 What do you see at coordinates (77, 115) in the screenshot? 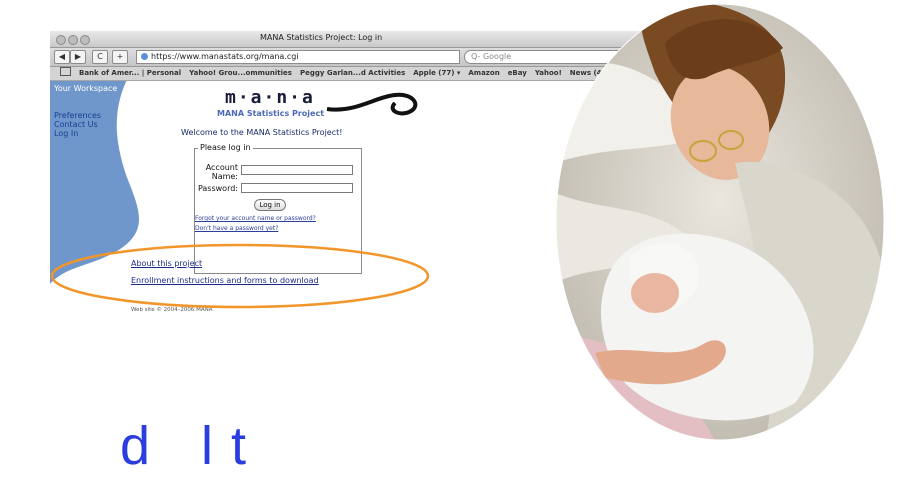
I see `sidebar-item-preferences: Preferences` at bounding box center [77, 115].